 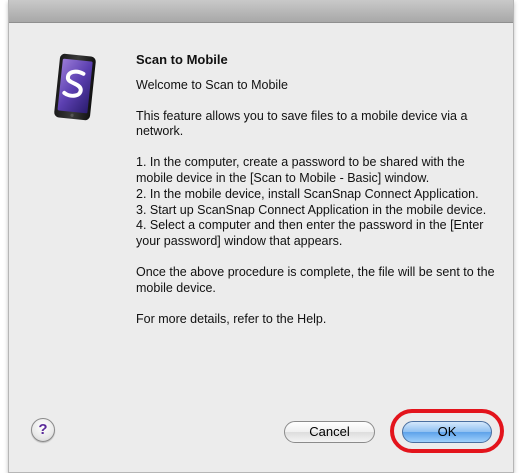 What do you see at coordinates (75, 87) in the screenshot?
I see `scan-to-mobile-tablet-icon` at bounding box center [75, 87].